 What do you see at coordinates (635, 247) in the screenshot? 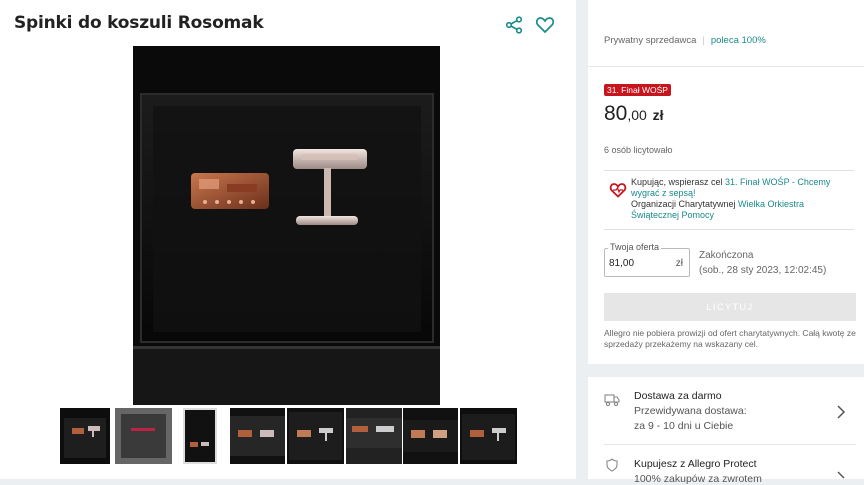
I see `offer-label: Twoja oferta` at bounding box center [635, 247].